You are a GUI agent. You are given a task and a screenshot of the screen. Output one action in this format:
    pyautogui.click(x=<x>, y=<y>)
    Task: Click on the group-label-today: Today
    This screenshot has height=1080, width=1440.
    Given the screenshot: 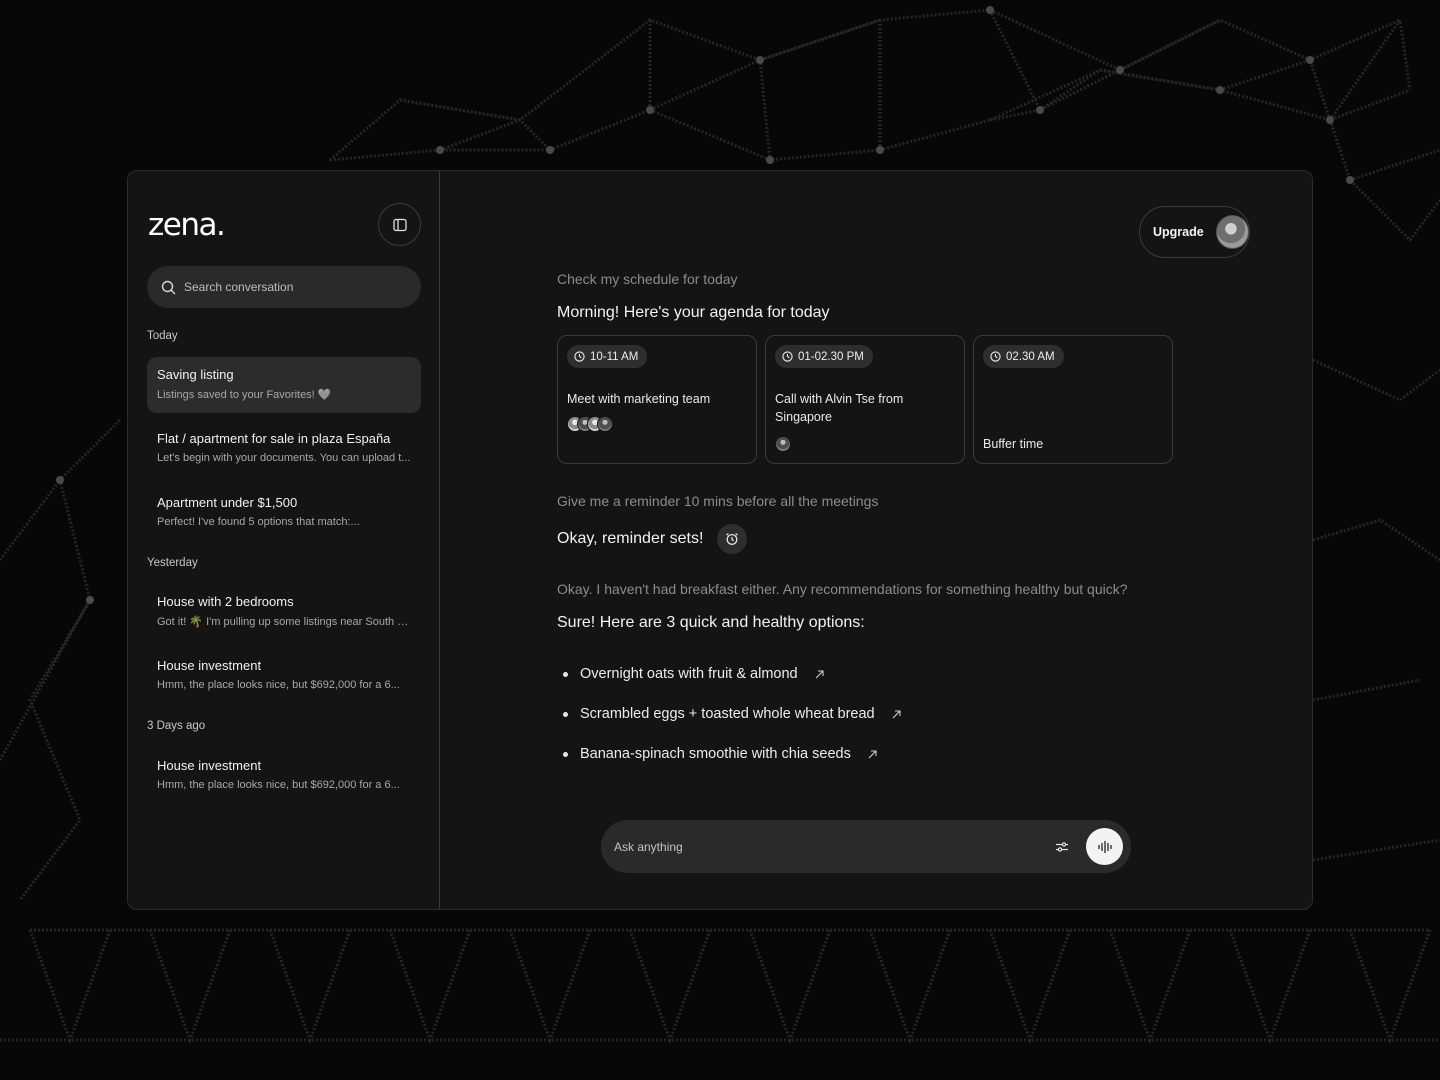 What is the action you would take?
    pyautogui.click(x=162, y=336)
    